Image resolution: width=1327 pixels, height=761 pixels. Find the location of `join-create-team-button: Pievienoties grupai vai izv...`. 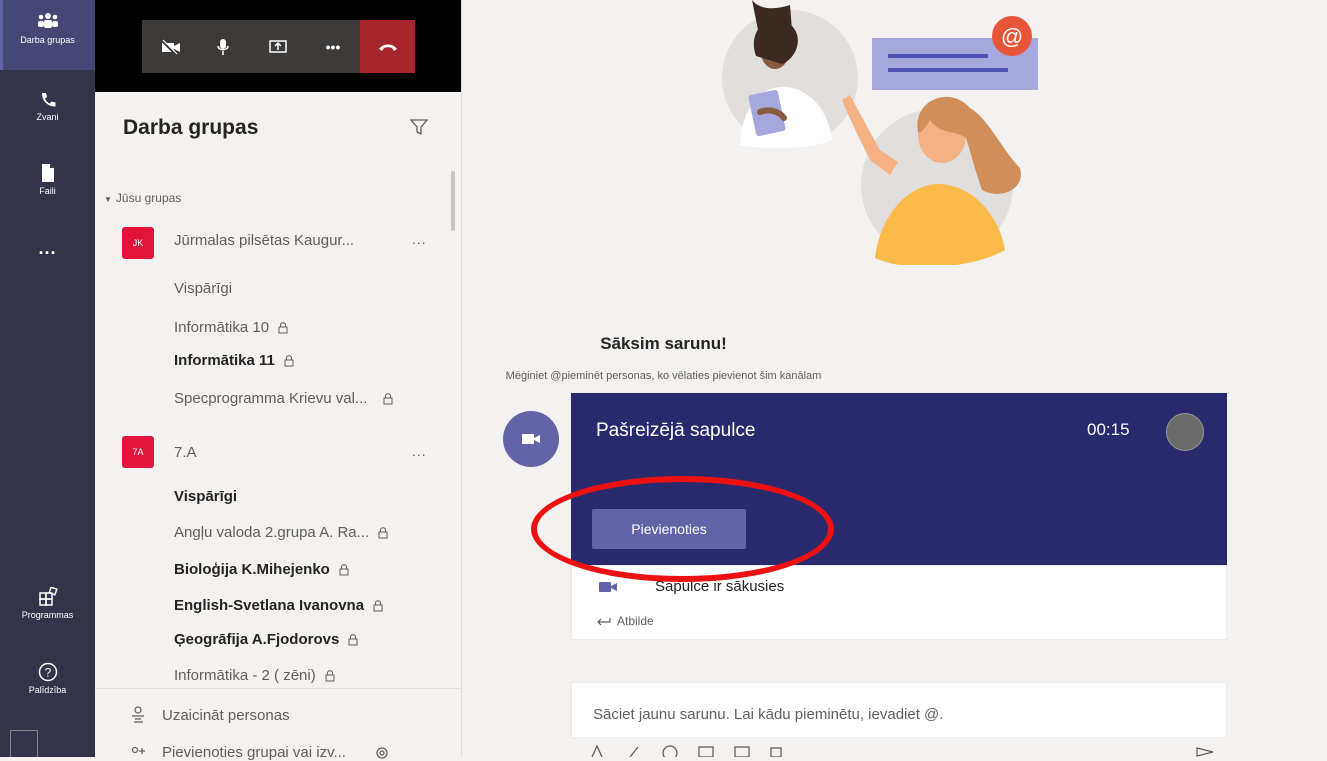

join-create-team-button: Pievienoties grupai vai izv... is located at coordinates (260, 752).